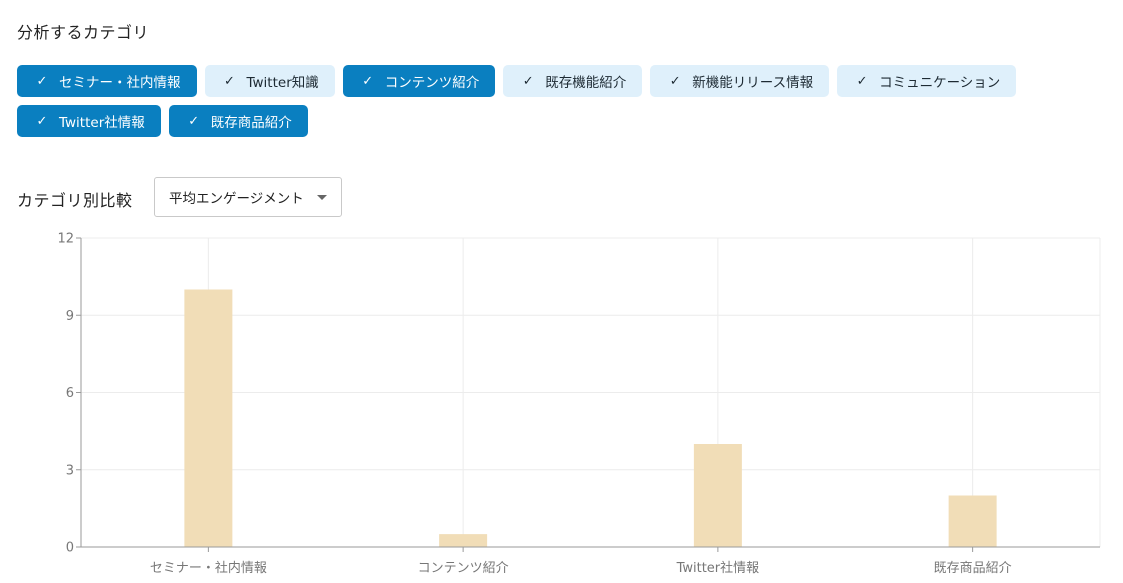 This screenshot has width=1123, height=583. I want to click on y-tick-label: 12, so click(65, 239).